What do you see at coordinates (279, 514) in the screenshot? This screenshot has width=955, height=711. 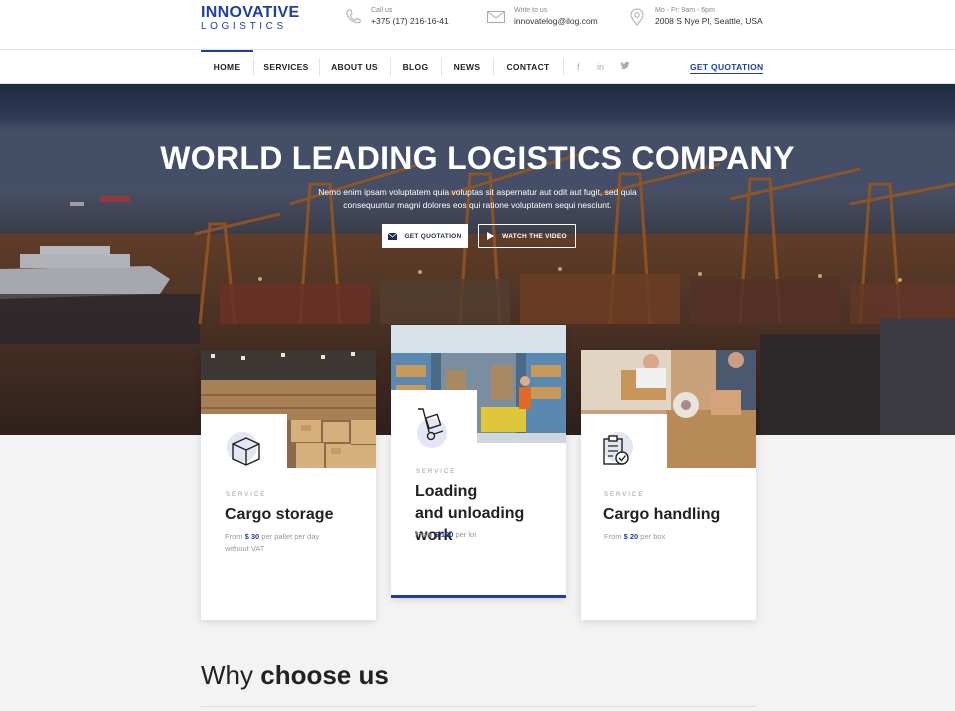 I see `service-title: Cargo storage` at bounding box center [279, 514].